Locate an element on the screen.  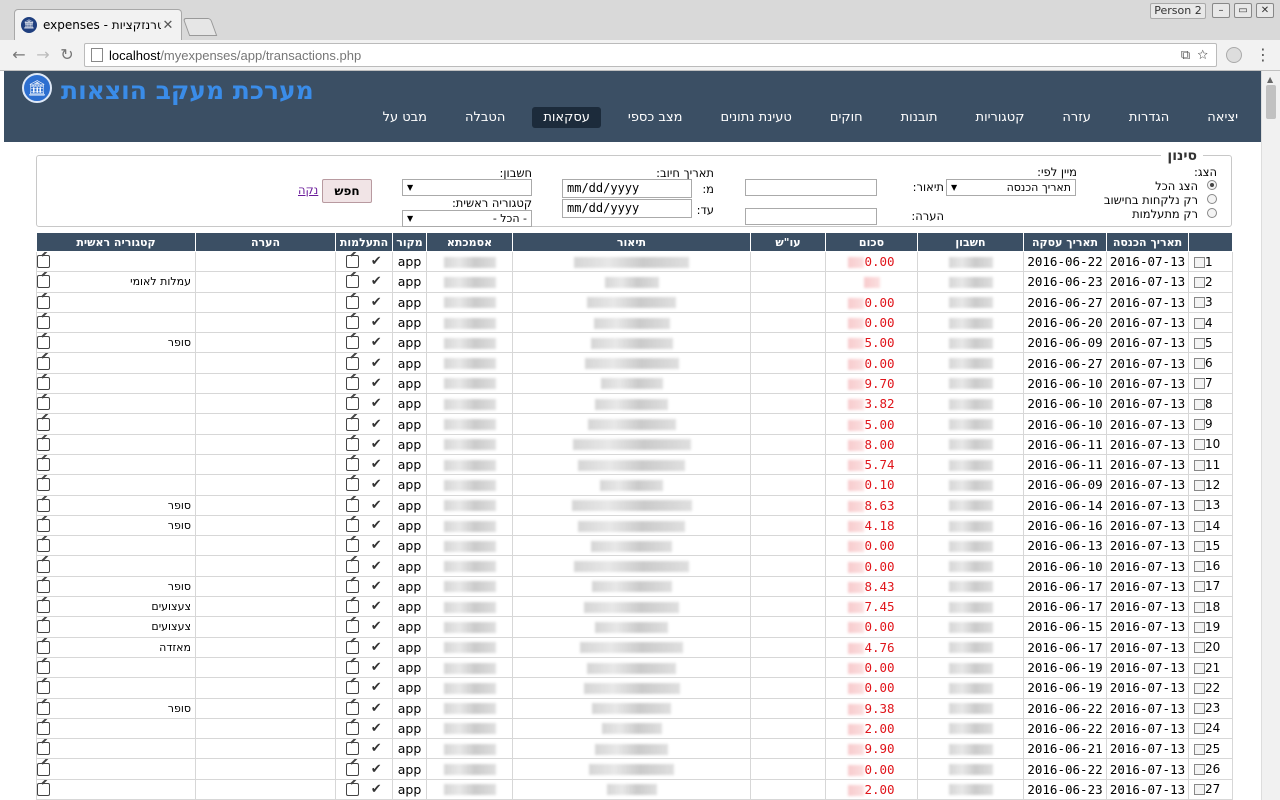
table-row: 19 2016-07-13 2016-06-15 0.00 app ✔ צעצועים is located at coordinates (634, 627).